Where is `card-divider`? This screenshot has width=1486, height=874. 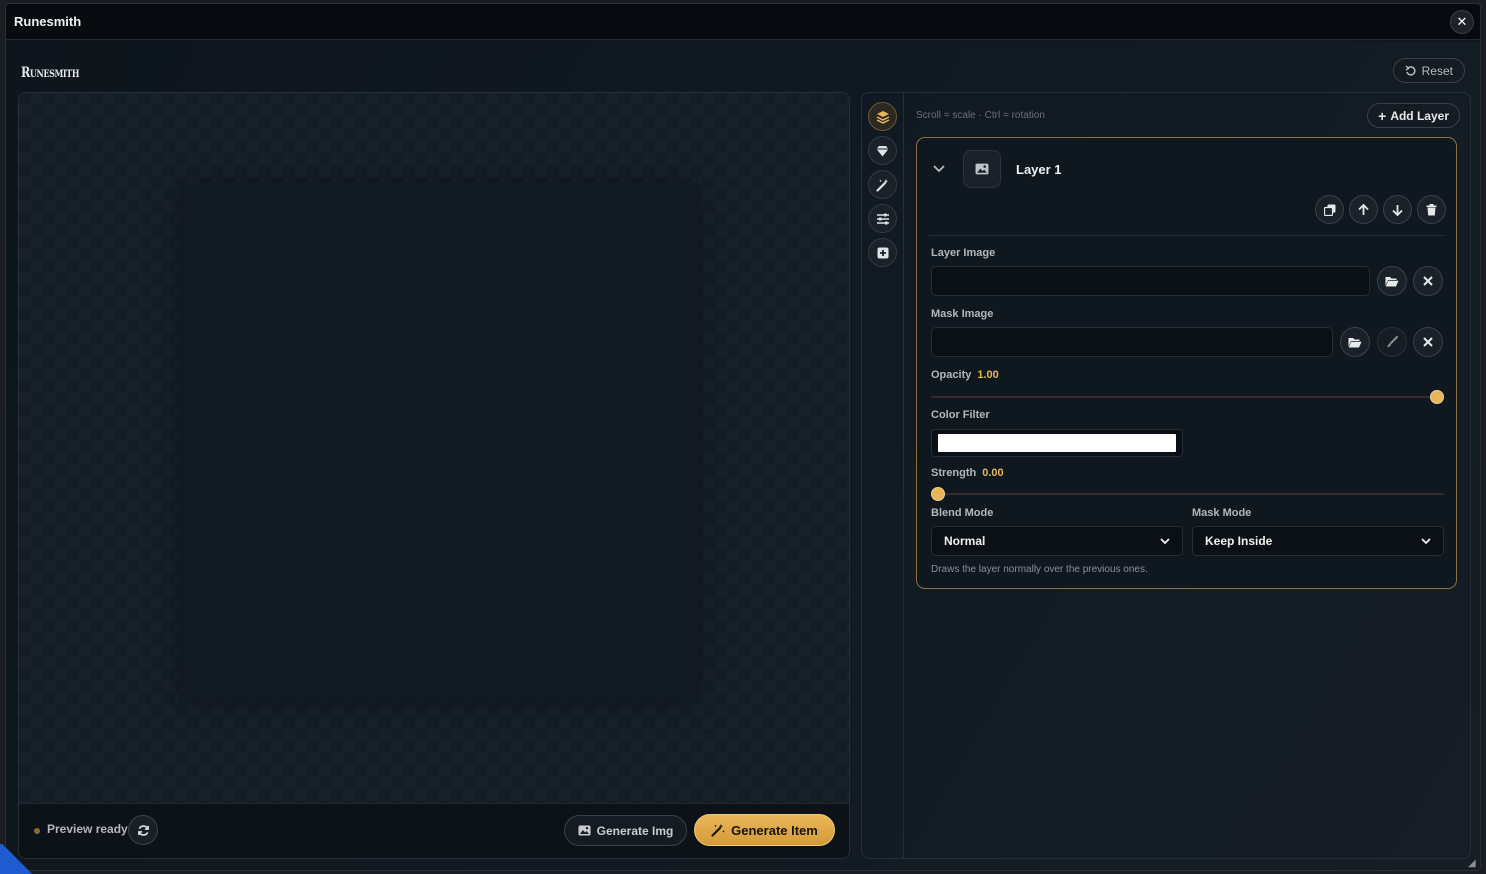
card-divider is located at coordinates (1186, 235).